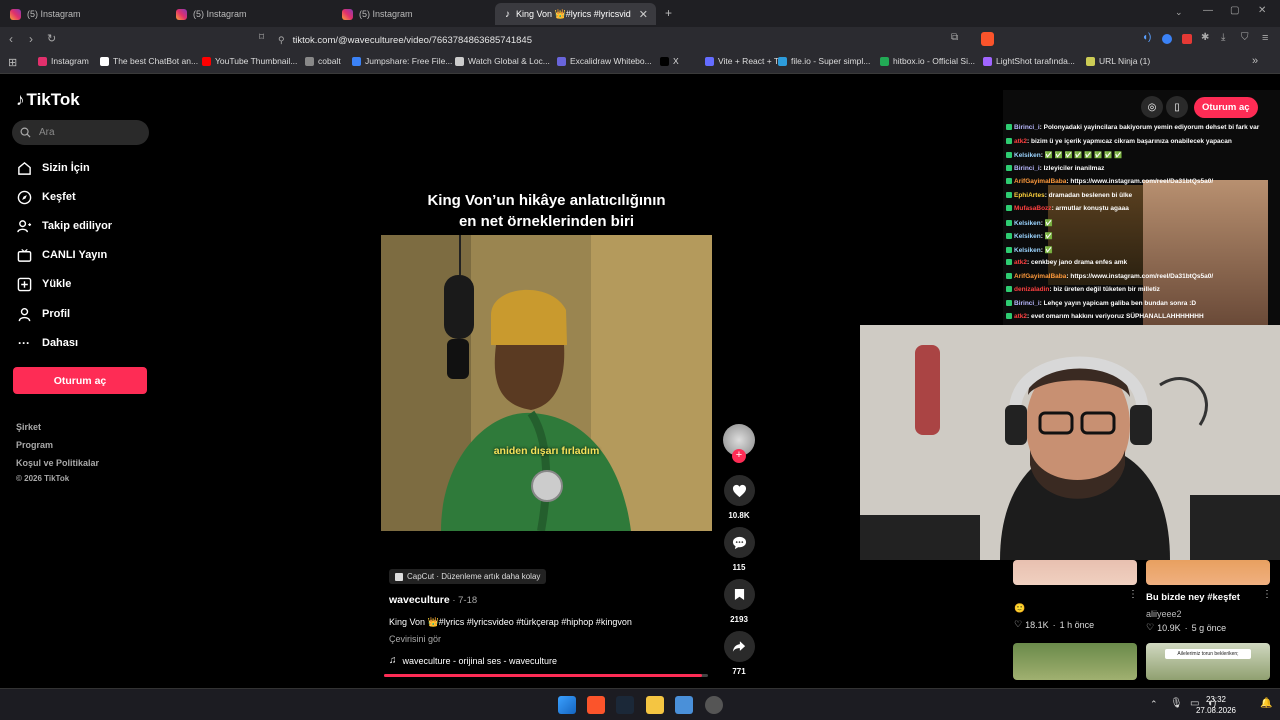  What do you see at coordinates (1177, 107) in the screenshot?
I see `phone-icon: ▯` at bounding box center [1177, 107].